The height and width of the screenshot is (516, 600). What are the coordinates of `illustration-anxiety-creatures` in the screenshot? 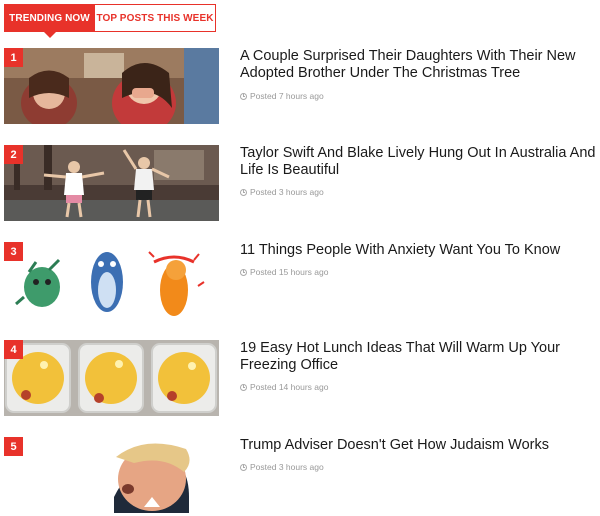 It's located at (111, 280).